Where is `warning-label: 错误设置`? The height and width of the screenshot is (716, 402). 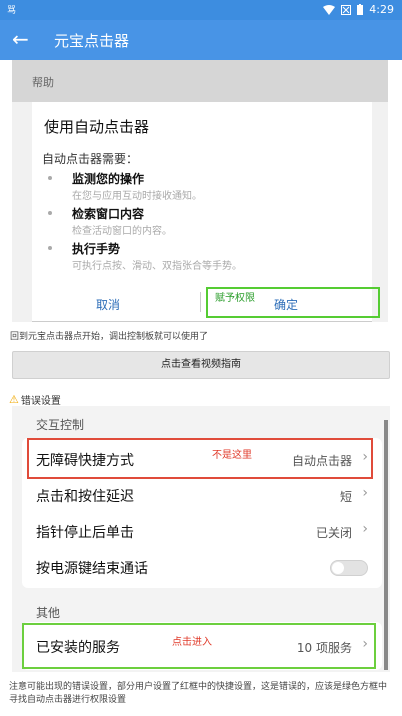 warning-label: 错误设置 is located at coordinates (40, 401).